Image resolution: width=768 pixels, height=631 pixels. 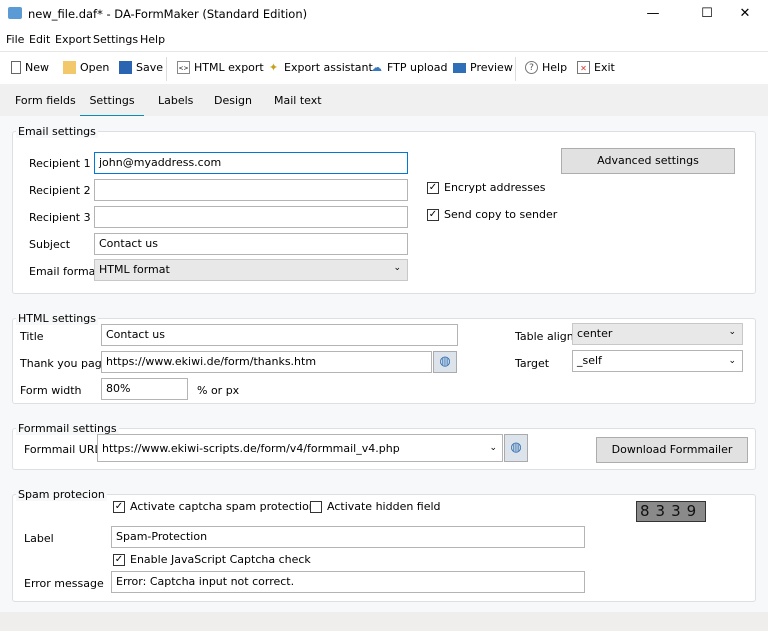 I want to click on minimize-button: —, so click(x=653, y=14).